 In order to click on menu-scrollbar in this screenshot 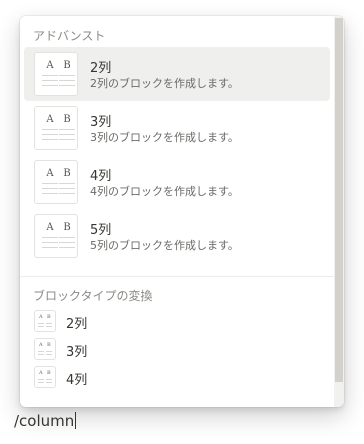, I will do `click(339, 211)`.